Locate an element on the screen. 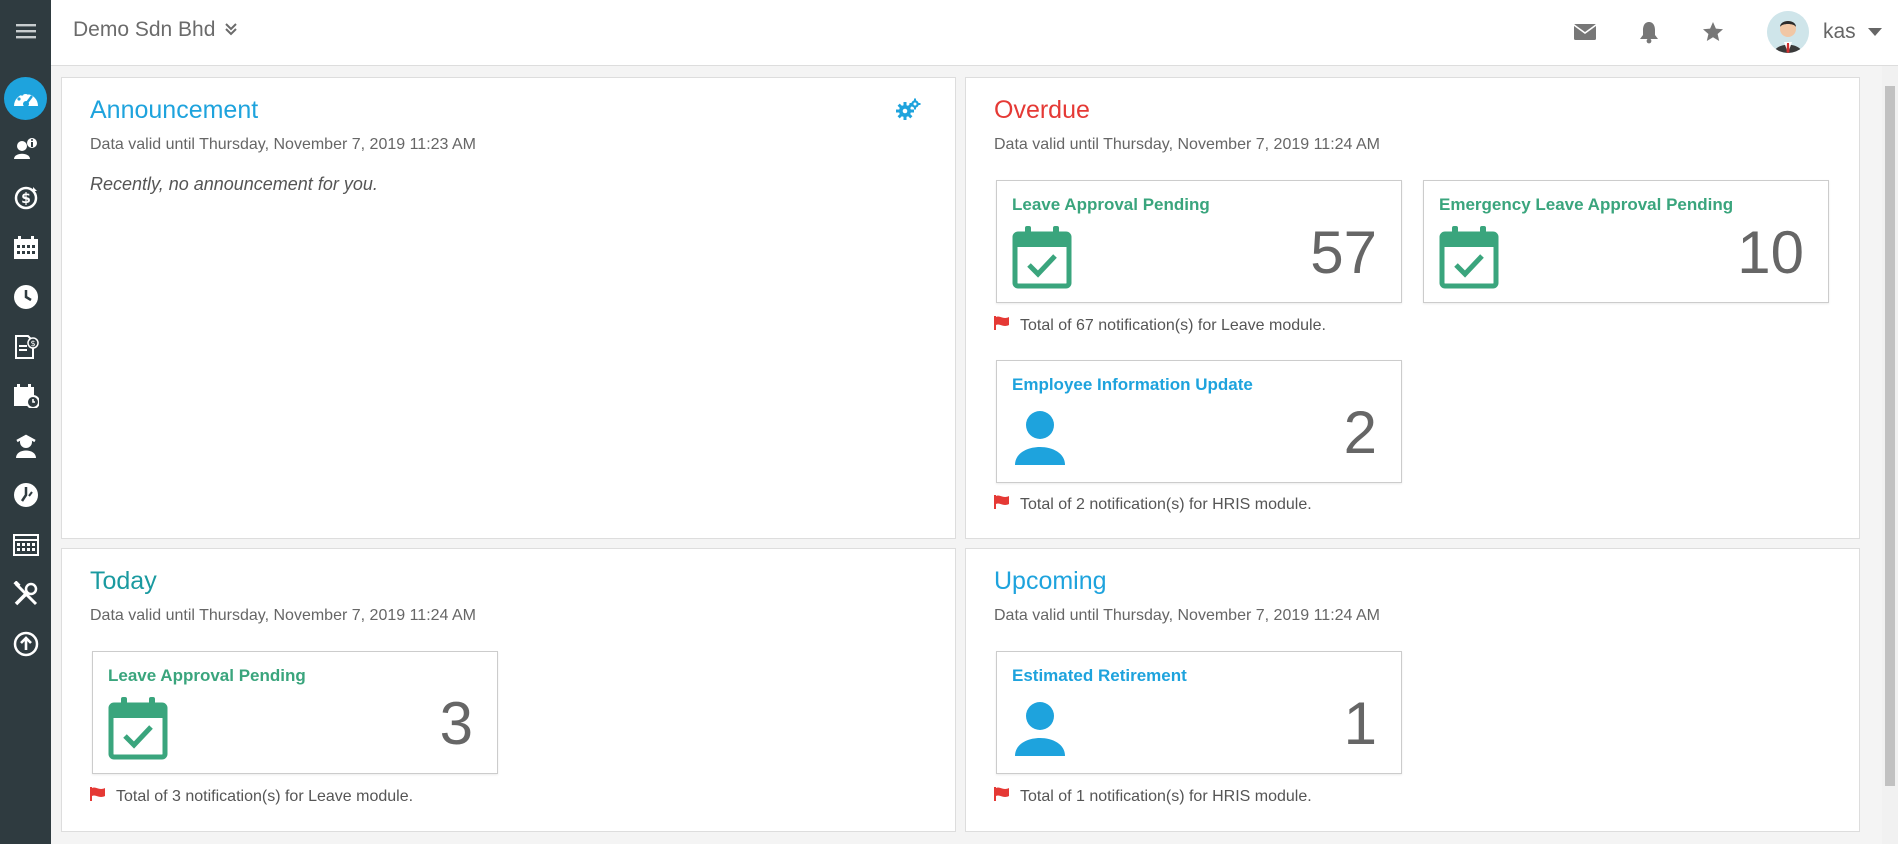 This screenshot has width=1898, height=844. empty-announcement-message: Recently, no announcement for you. is located at coordinates (234, 184).